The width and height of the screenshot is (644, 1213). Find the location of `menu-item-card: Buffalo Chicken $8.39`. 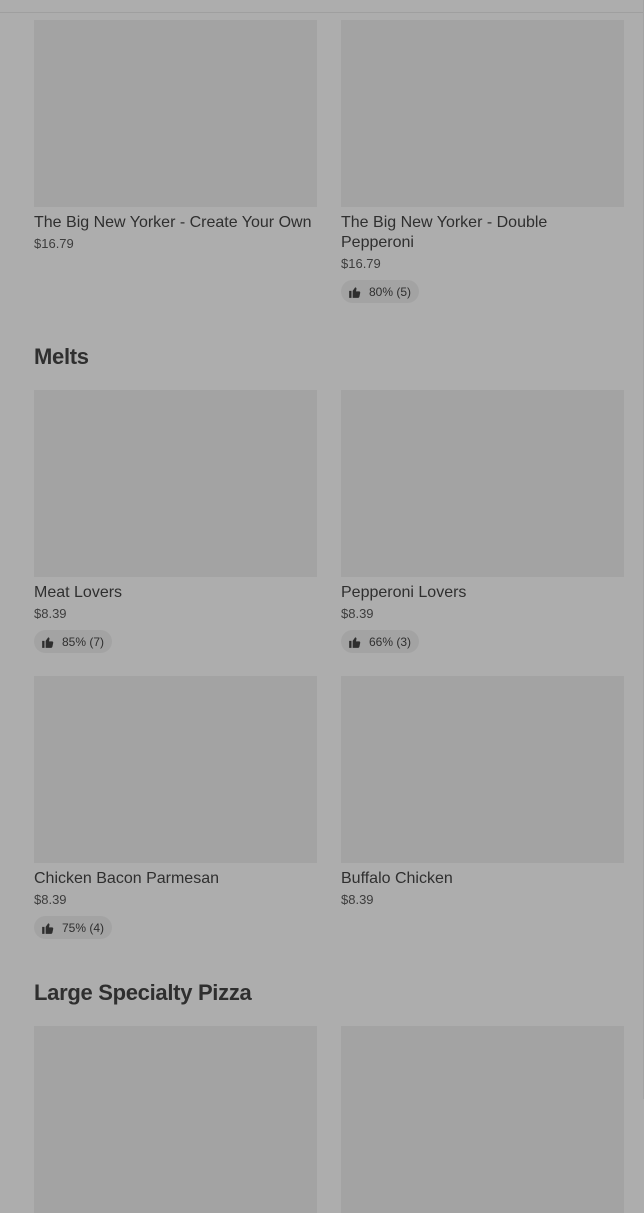

menu-item-card: Buffalo Chicken $8.39 is located at coordinates (482, 792).